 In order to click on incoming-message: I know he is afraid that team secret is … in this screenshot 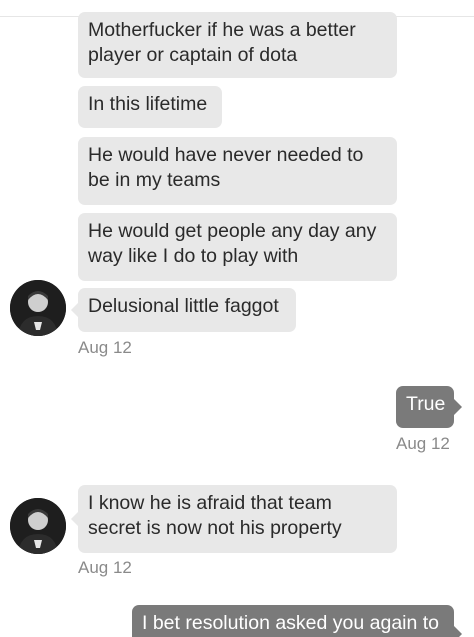, I will do `click(234, 519)`.